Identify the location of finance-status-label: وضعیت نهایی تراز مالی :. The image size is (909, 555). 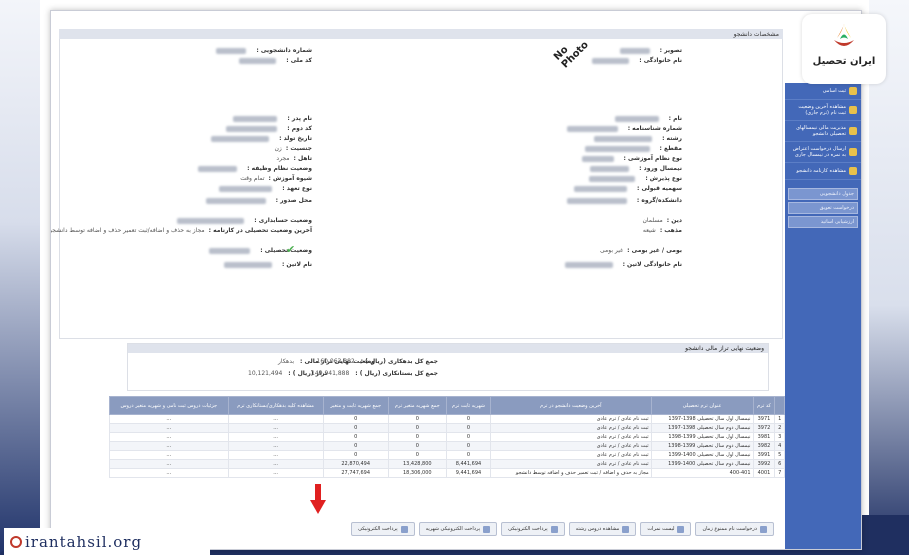
(337, 361).